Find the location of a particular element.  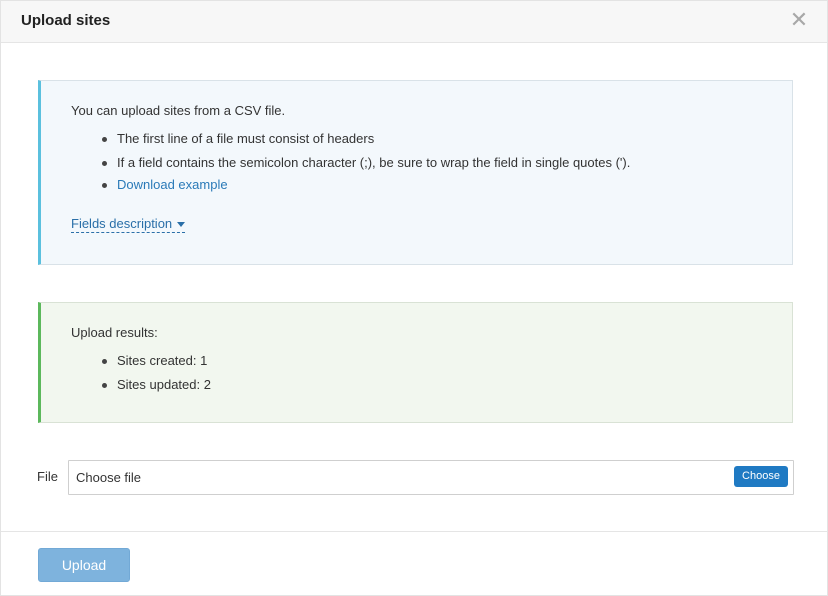

caret-down-icon is located at coordinates (181, 225).